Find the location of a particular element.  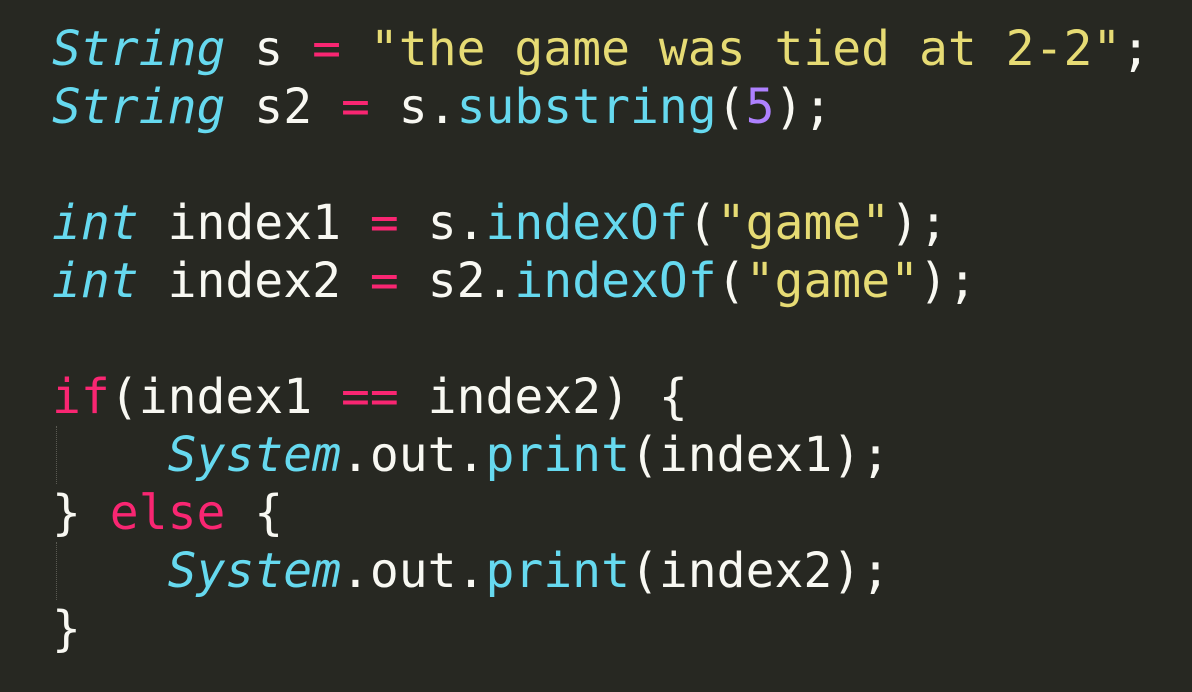

code-line: int index1 = s.indexOf("game"); is located at coordinates (622, 223).